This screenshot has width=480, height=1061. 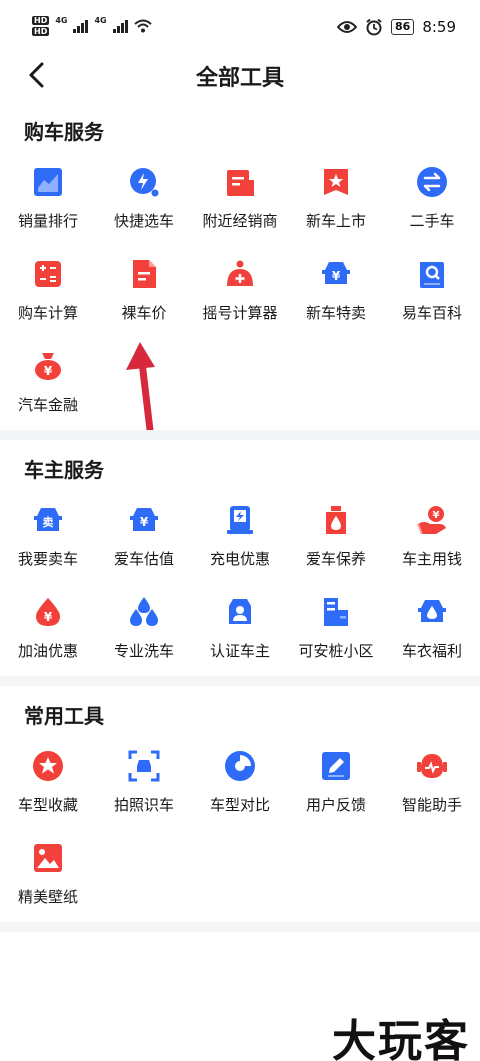 I want to click on charger-icon, so click(x=240, y=520).